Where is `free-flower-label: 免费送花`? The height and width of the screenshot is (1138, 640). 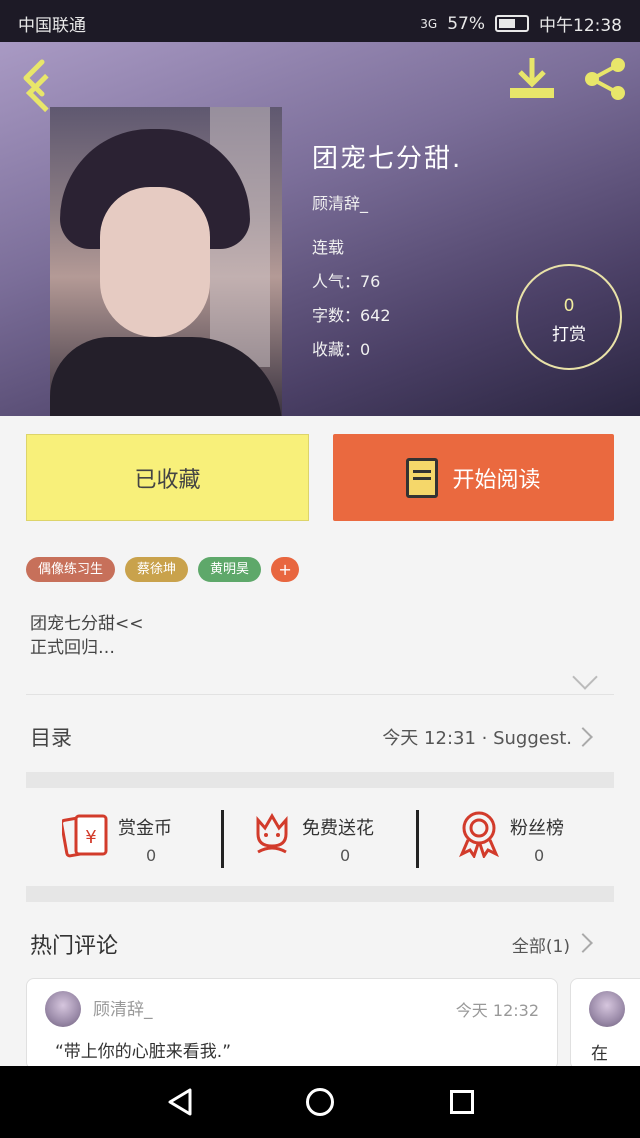 free-flower-label: 免费送花 is located at coordinates (338, 828).